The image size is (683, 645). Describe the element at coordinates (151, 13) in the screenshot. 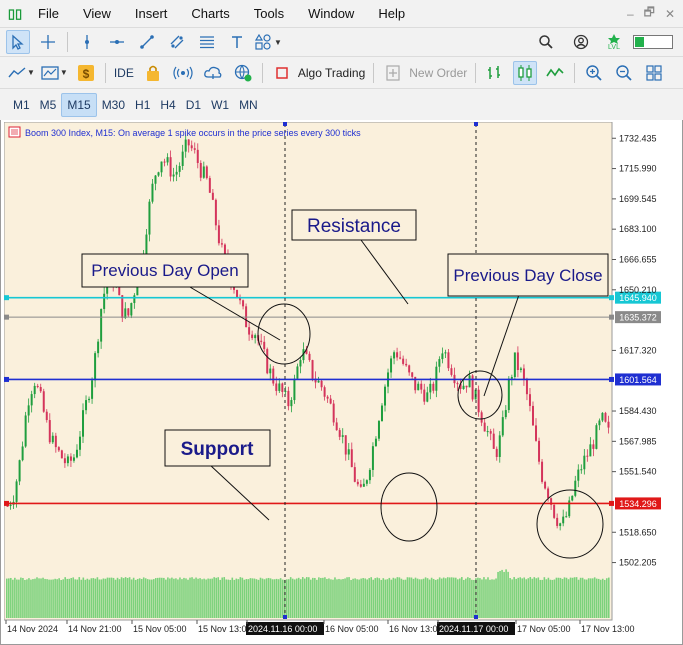

I see `menu-insert: Insert` at that location.